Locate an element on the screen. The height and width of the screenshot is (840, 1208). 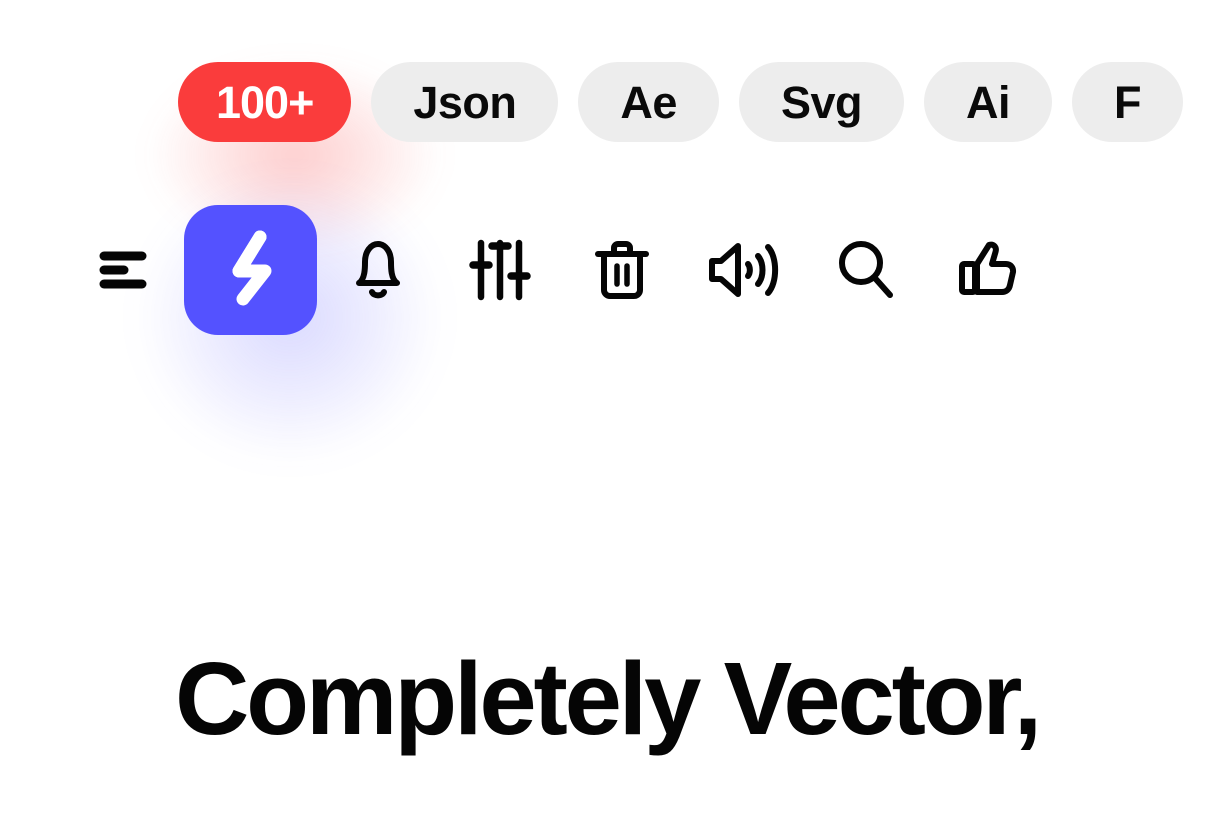
icon-bar is located at coordinates (555, 270).